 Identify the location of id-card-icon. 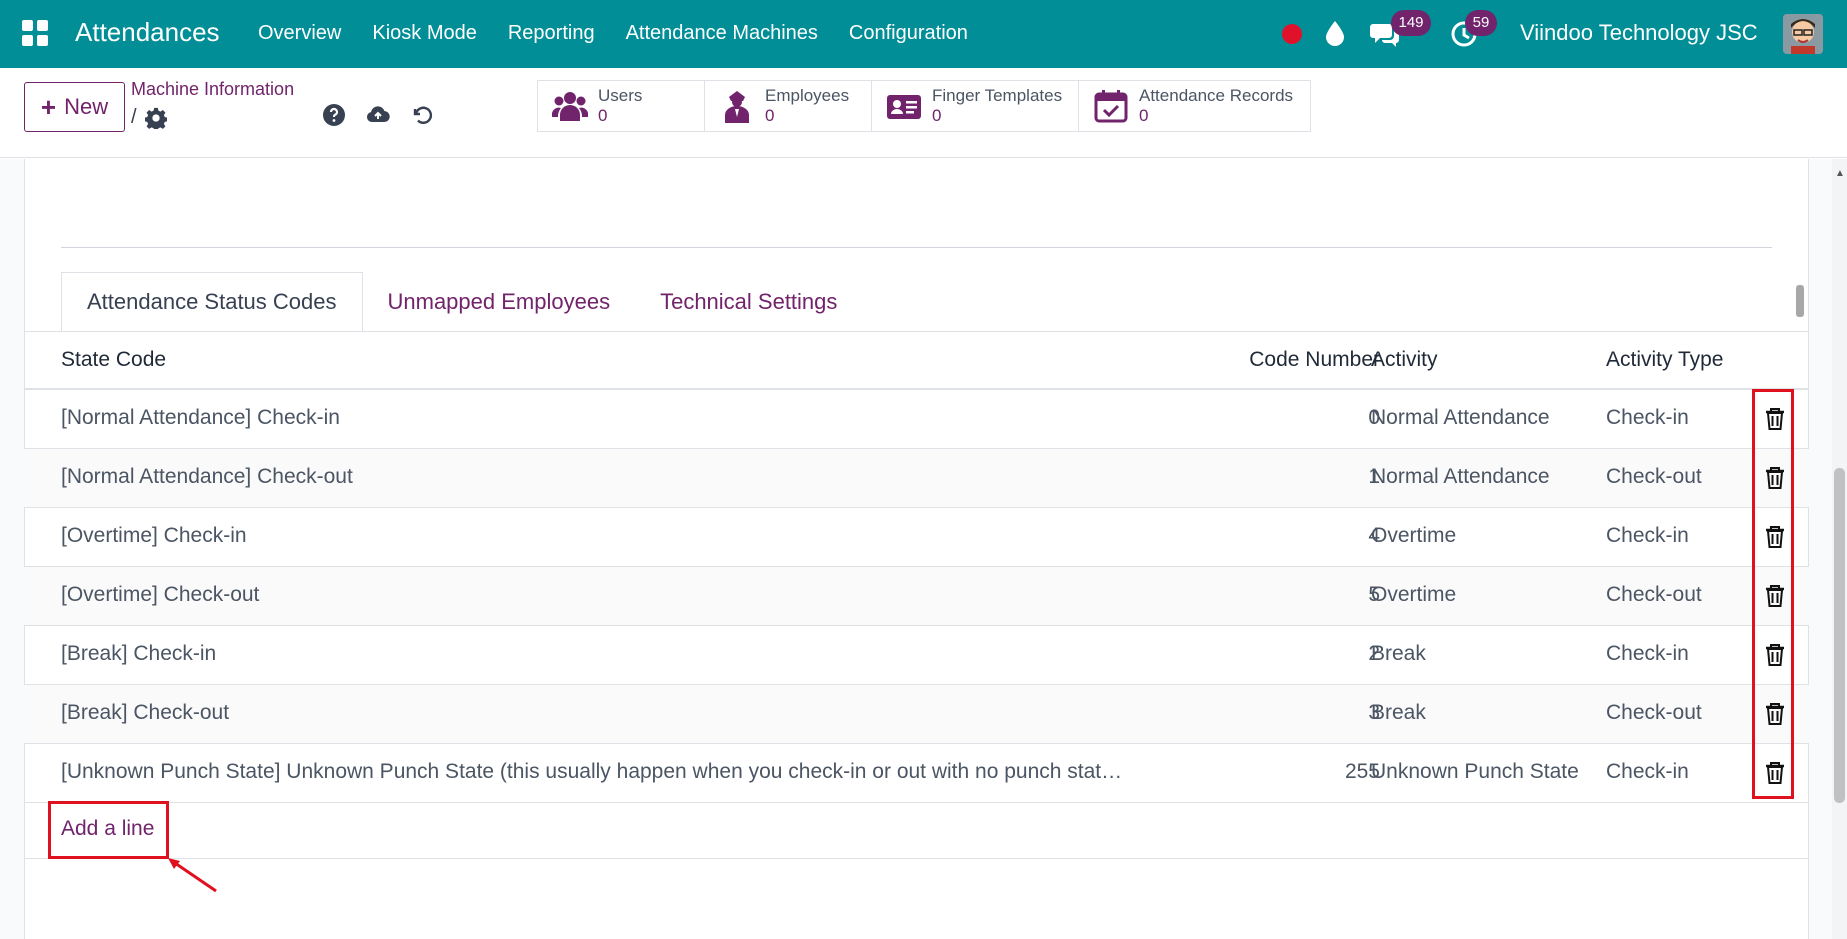
(904, 107).